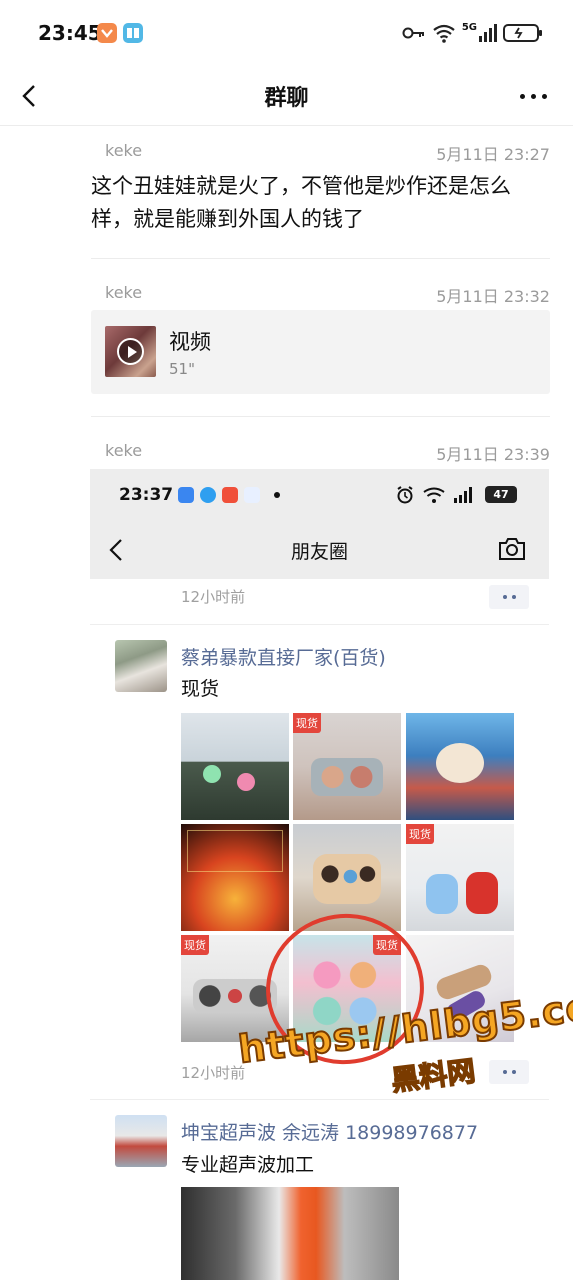 Image resolution: width=573 pixels, height=1280 pixels. What do you see at coordinates (319, 495) in the screenshot?
I see `embedded-status-bar: 23:37 47` at bounding box center [319, 495].